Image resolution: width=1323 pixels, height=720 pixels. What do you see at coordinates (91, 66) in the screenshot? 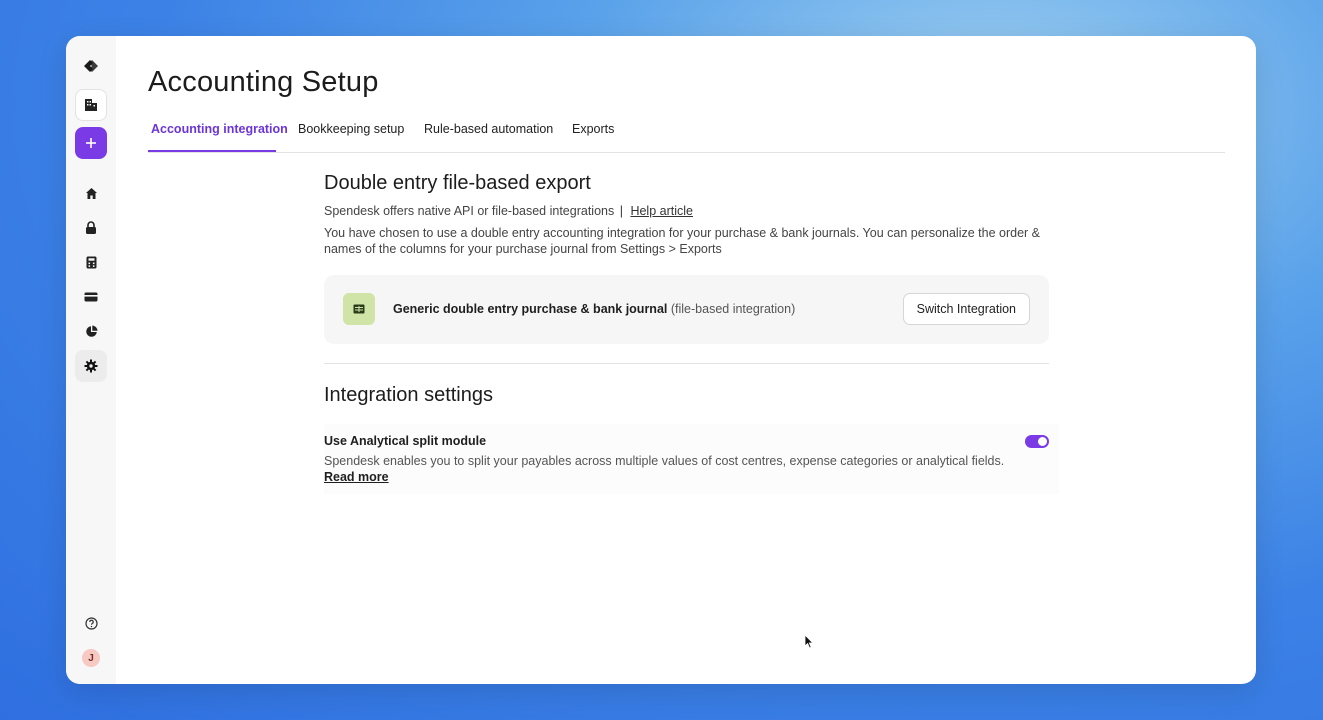
I see `spendesk-logo-icon` at bounding box center [91, 66].